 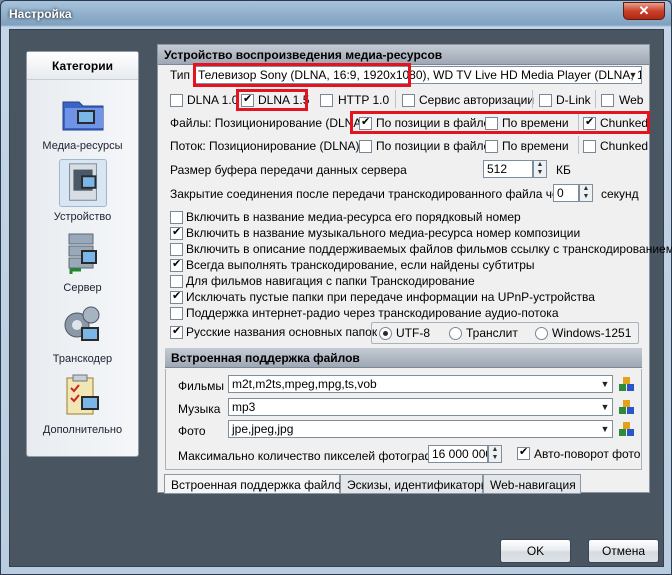 I want to click on dlink-checkbox, so click(x=545, y=100).